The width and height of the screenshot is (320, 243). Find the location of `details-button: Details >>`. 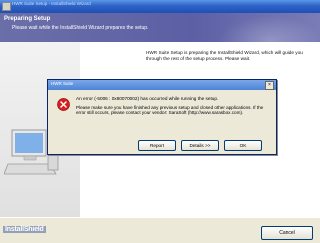

details-button: Details >> is located at coordinates (200, 145).